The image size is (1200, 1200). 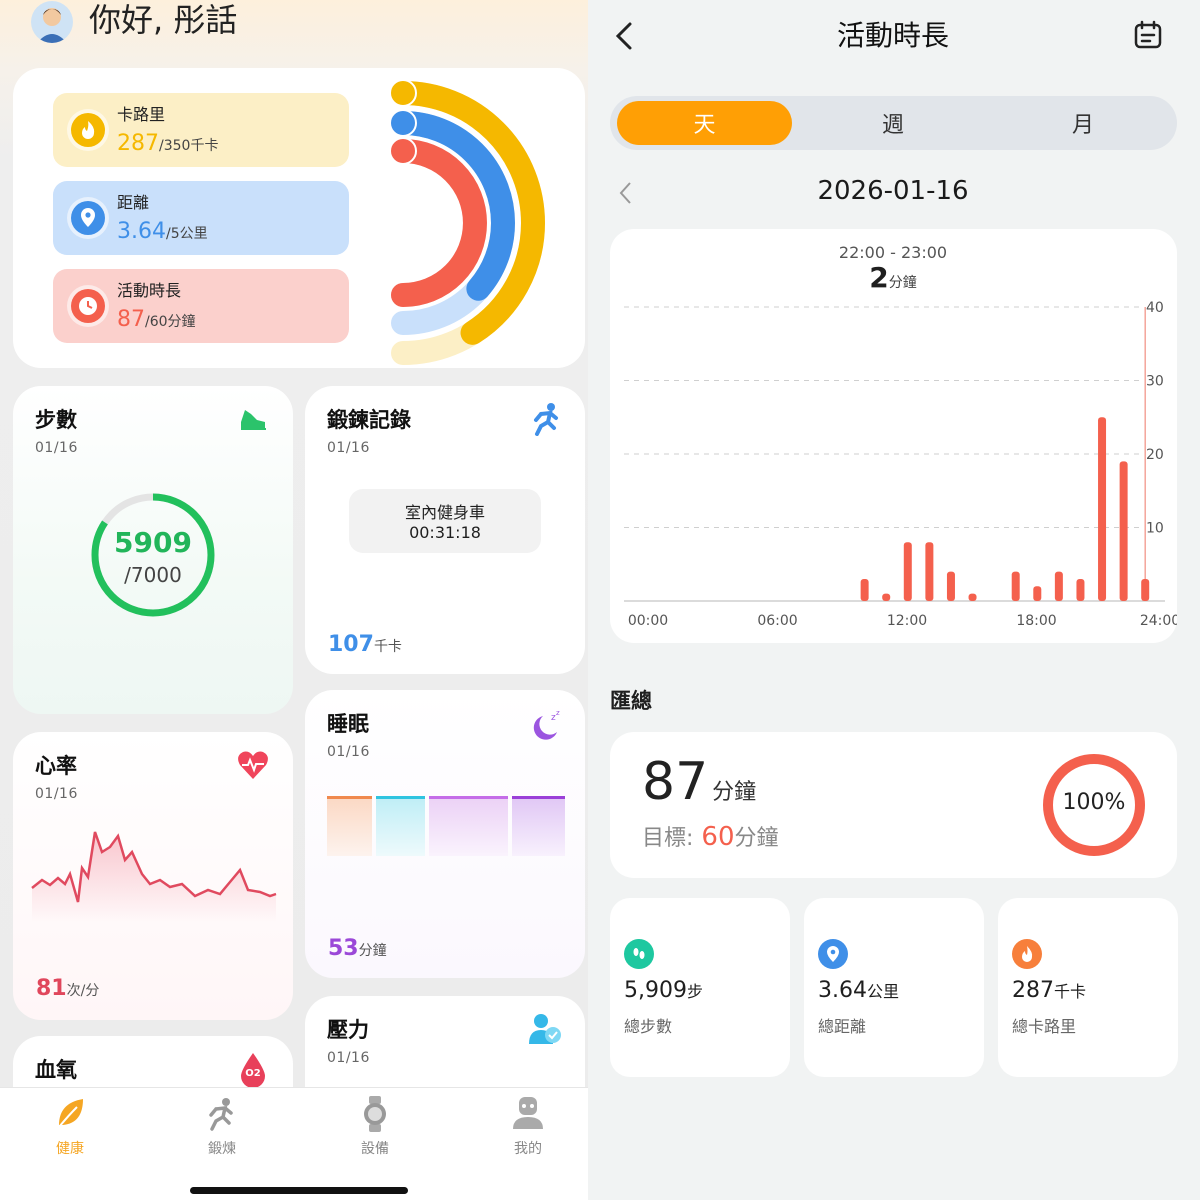 I want to click on heart-rate-reading: 81次/分, so click(x=67, y=988).